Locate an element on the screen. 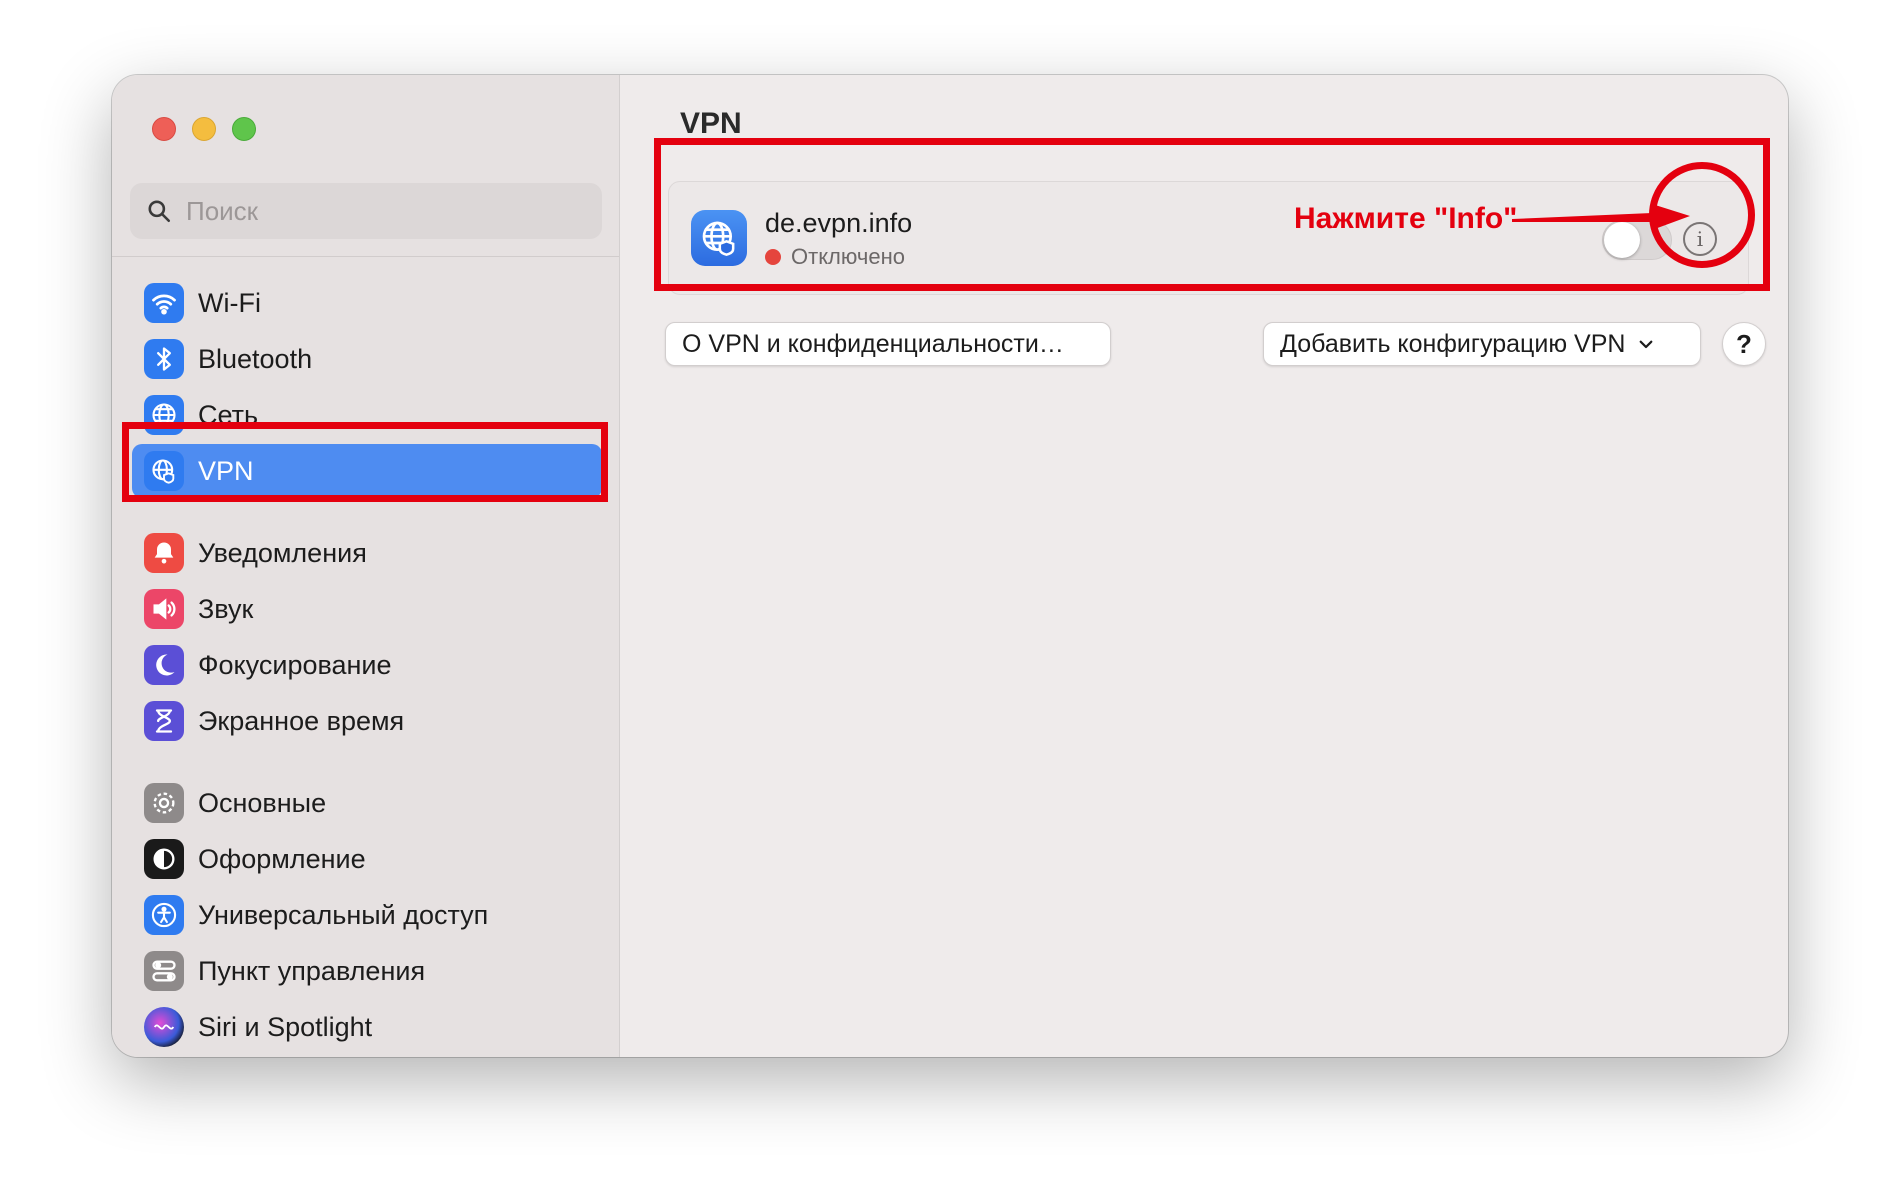 The image size is (1894, 1202). sidebar-divider is located at coordinates (365, 256).